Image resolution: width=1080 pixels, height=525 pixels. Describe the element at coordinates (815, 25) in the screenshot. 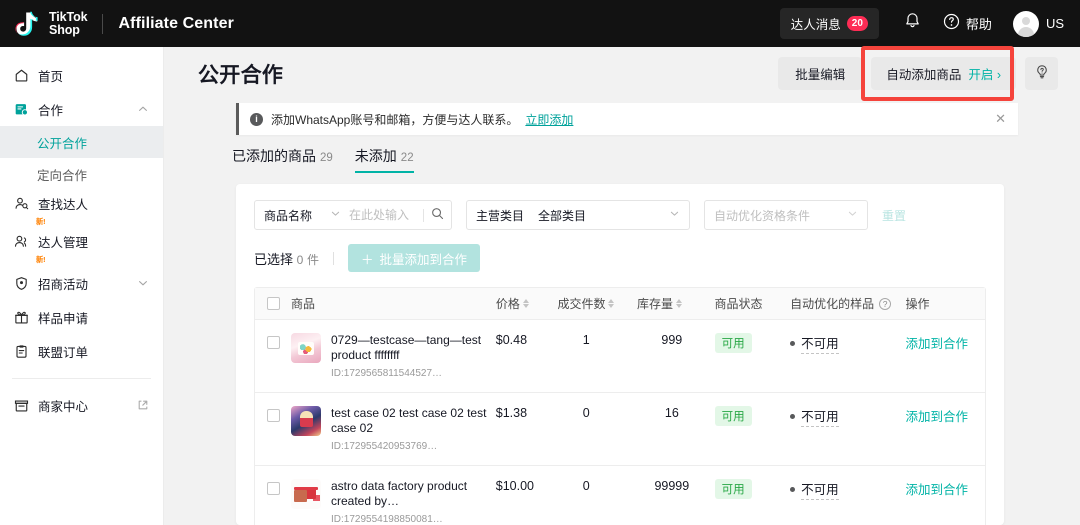

I see `creator-messages-label: 达人消息` at that location.